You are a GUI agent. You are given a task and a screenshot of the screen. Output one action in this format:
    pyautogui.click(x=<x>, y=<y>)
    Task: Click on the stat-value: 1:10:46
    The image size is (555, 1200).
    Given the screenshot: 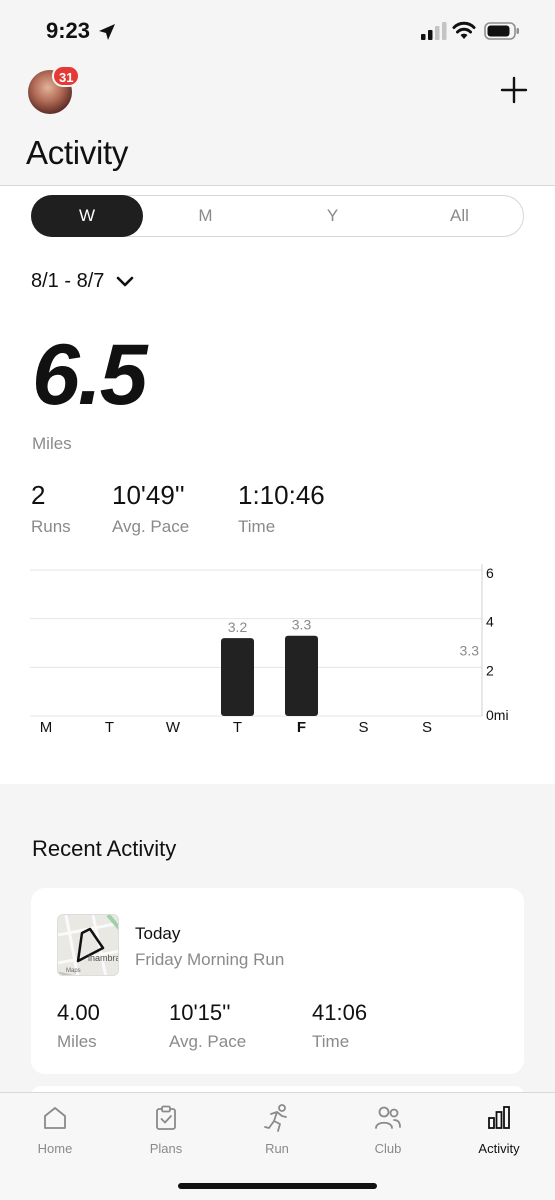 What is the action you would take?
    pyautogui.click(x=281, y=495)
    